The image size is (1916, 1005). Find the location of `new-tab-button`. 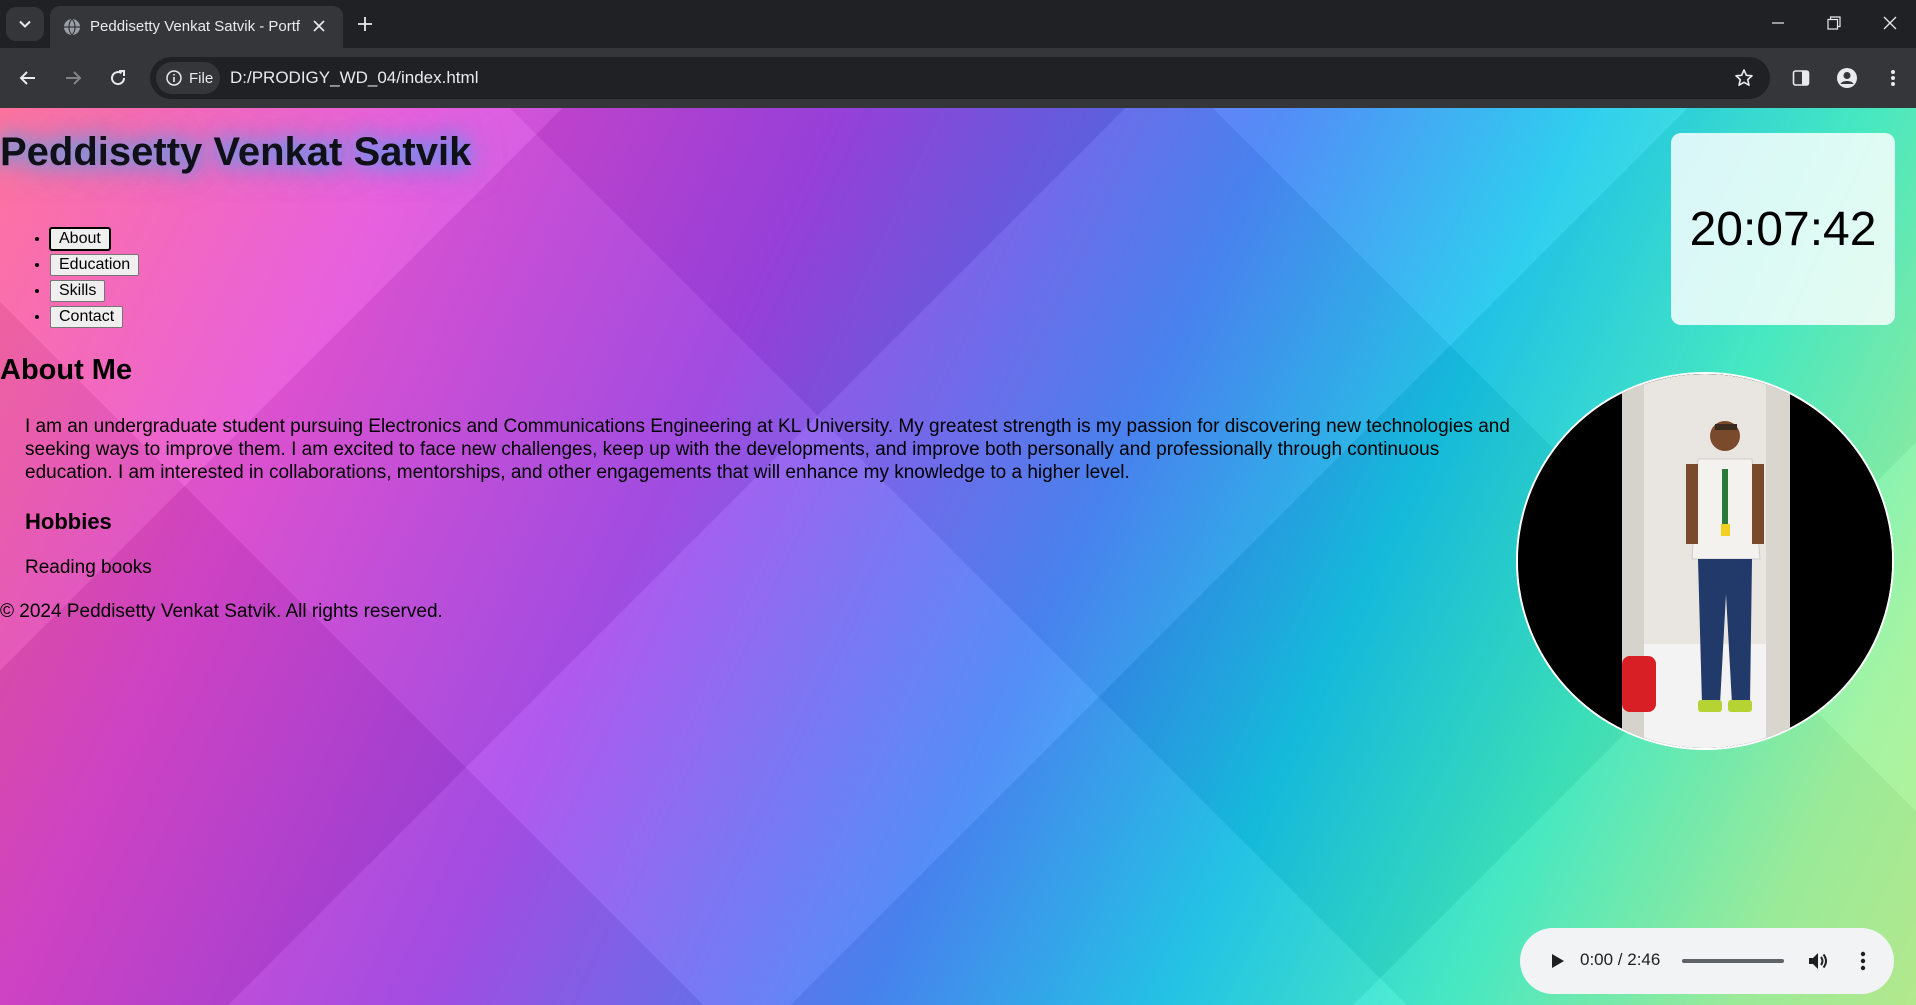

new-tab-button is located at coordinates (365, 24).